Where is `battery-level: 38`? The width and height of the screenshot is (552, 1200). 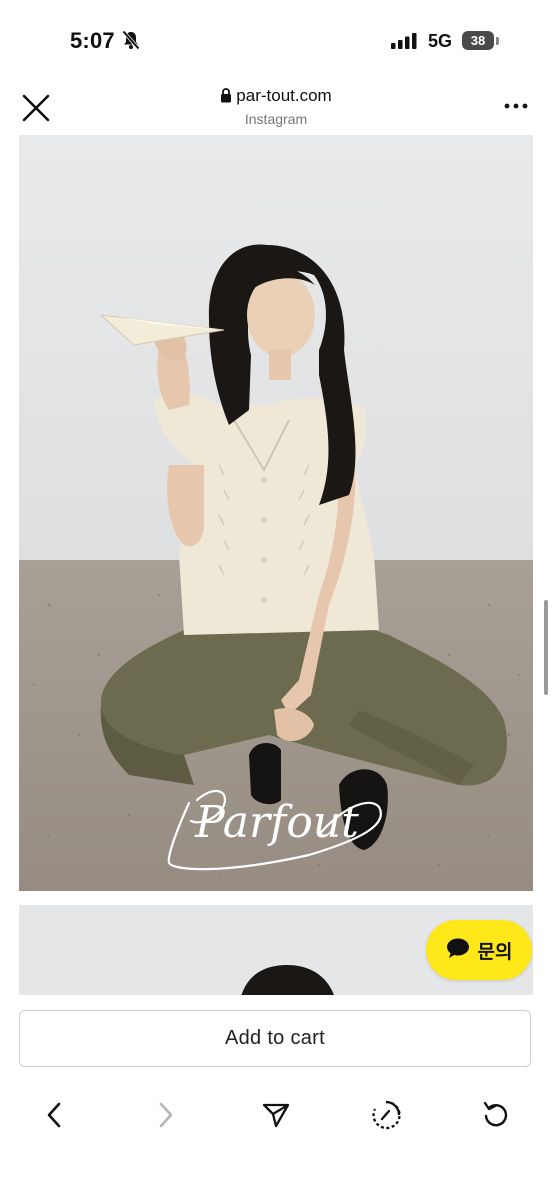 battery-level: 38 is located at coordinates (478, 40).